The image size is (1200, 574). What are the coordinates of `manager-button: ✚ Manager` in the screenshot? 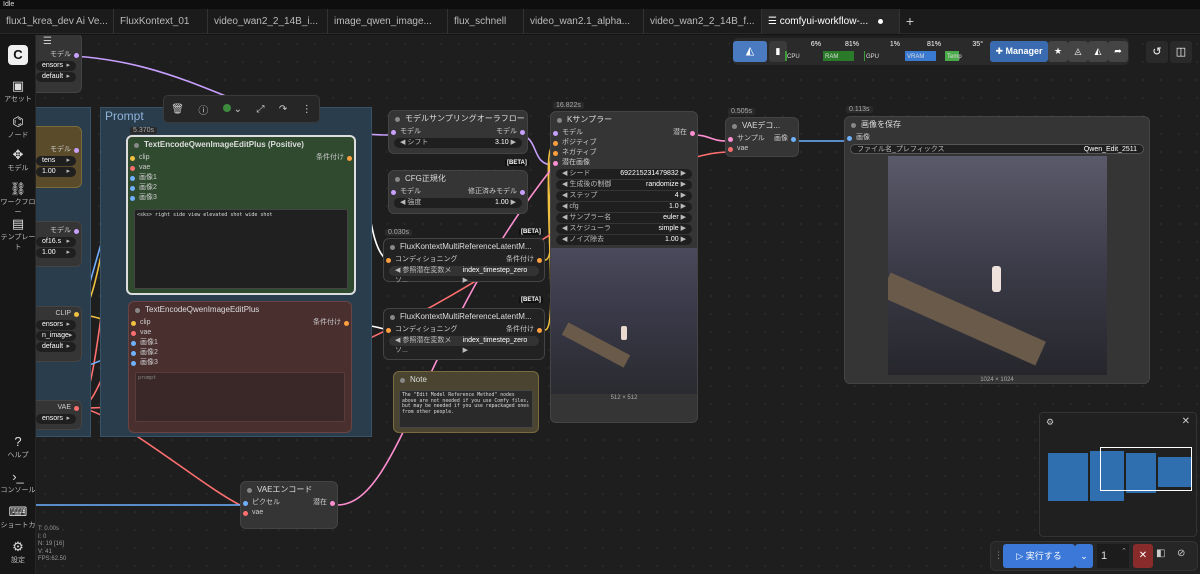 It's located at (1019, 51).